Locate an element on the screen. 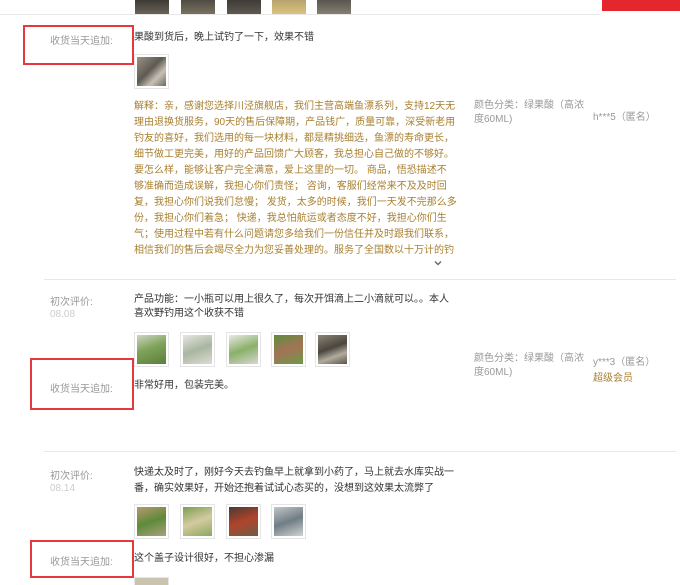  reply-line: 气；使用过程中若有什么问题请您多给我们一份信任并及时跟我们联系， is located at coordinates (294, 234).